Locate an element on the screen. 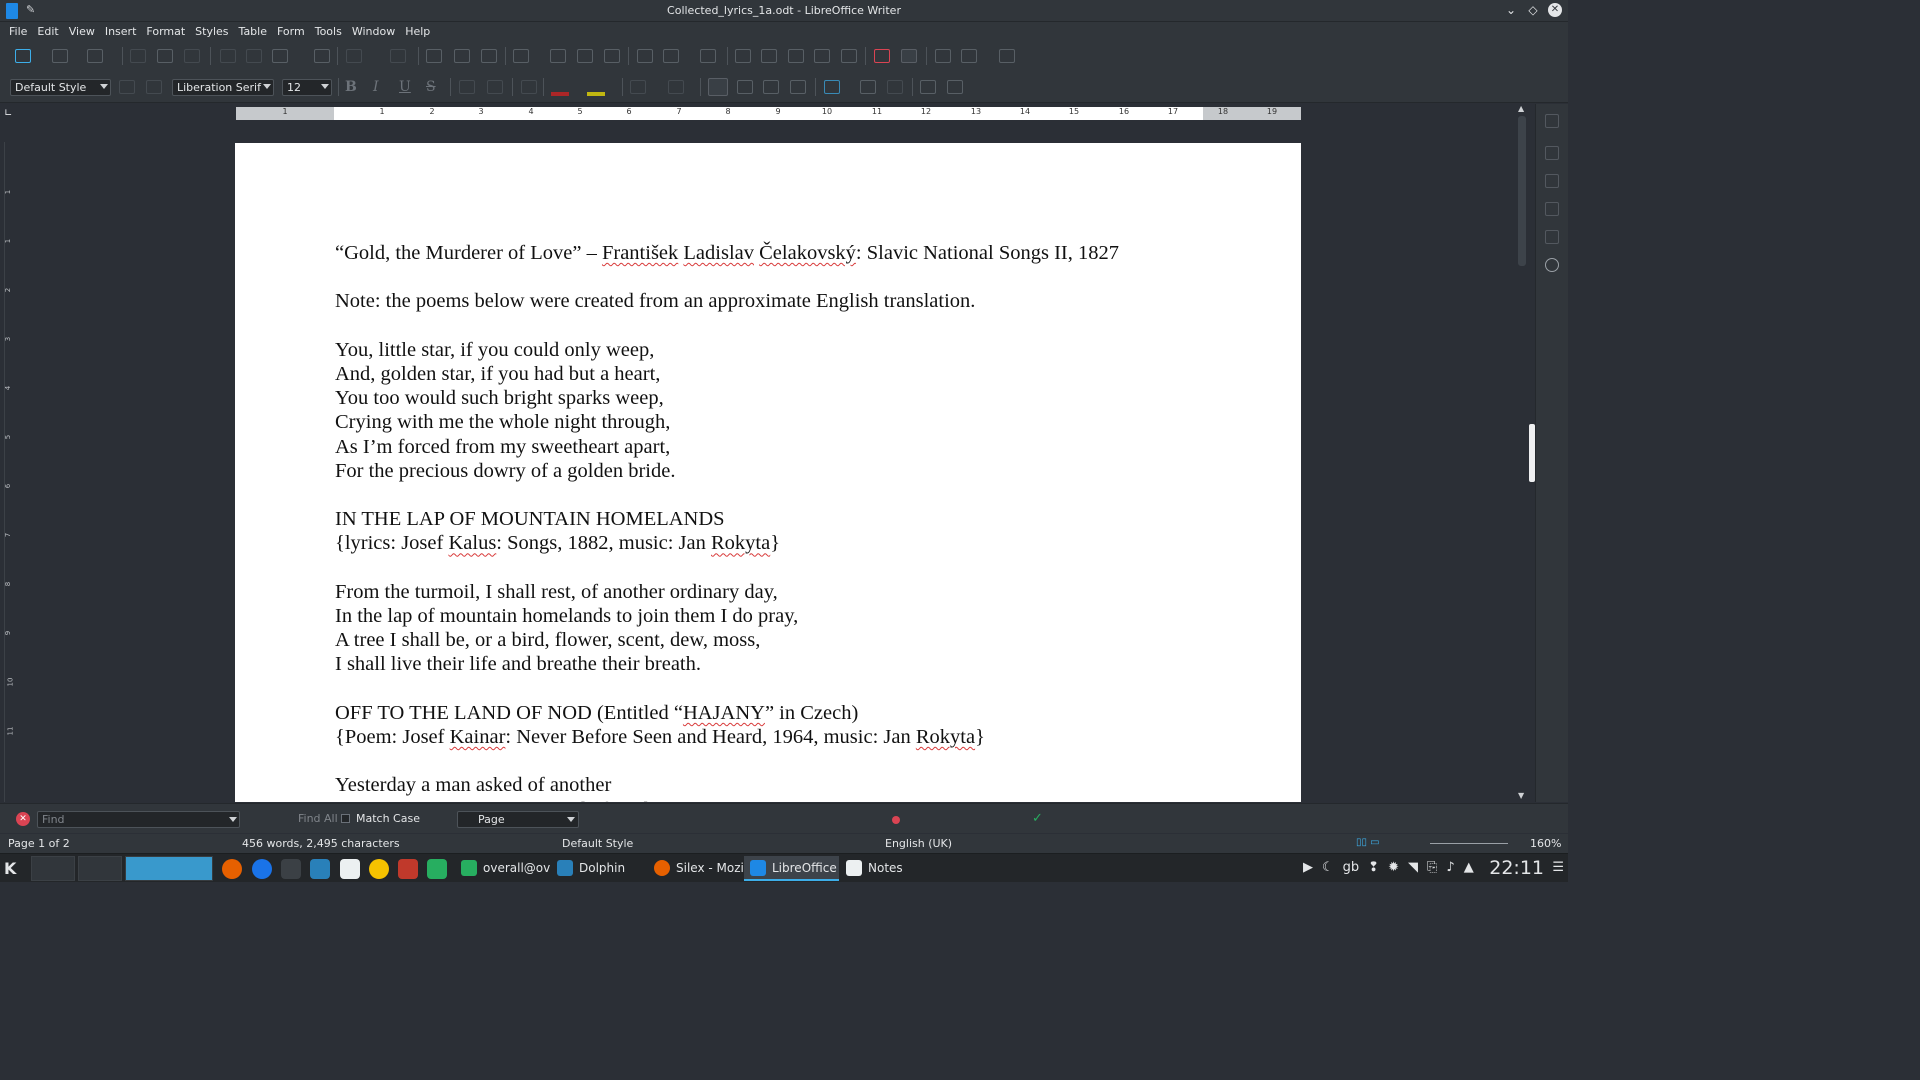 The image size is (1920, 1080). export-pdf-icon is located at coordinates (138, 56).